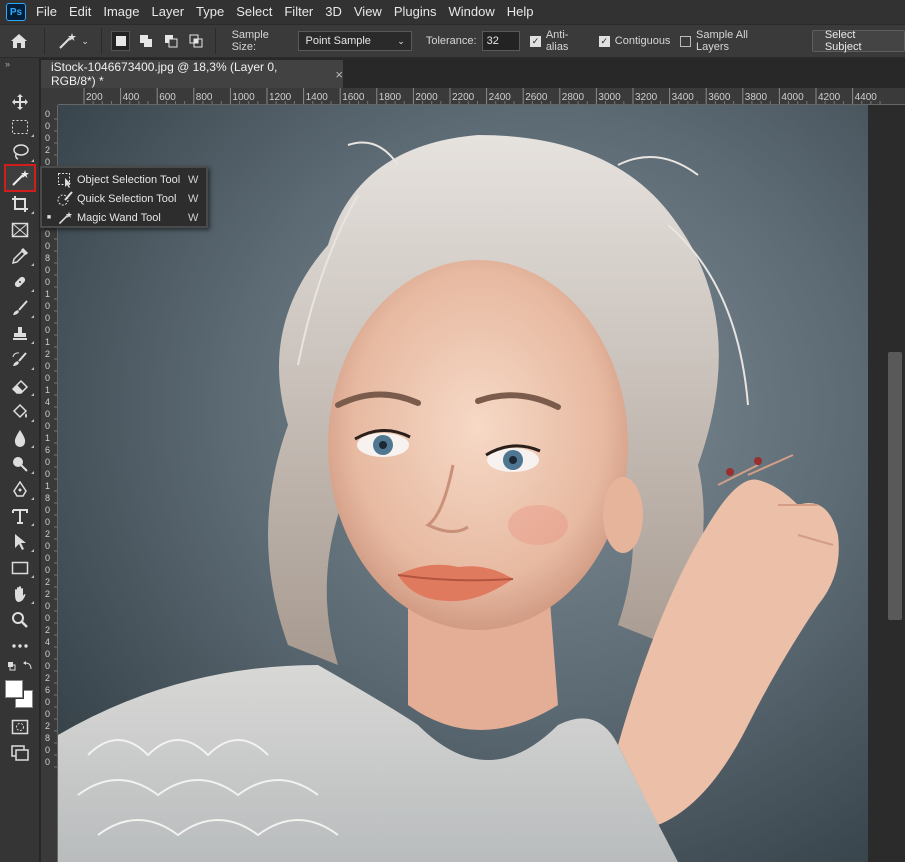  I want to click on flyout-item-quick-selection: Quick Selection Tool W, so click(124, 198).